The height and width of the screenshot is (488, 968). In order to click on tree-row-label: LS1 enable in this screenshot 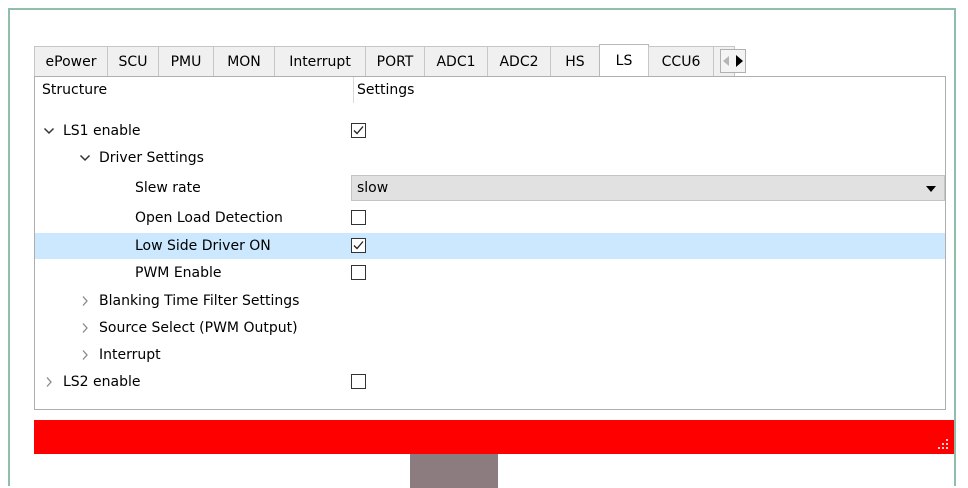, I will do `click(102, 131)`.